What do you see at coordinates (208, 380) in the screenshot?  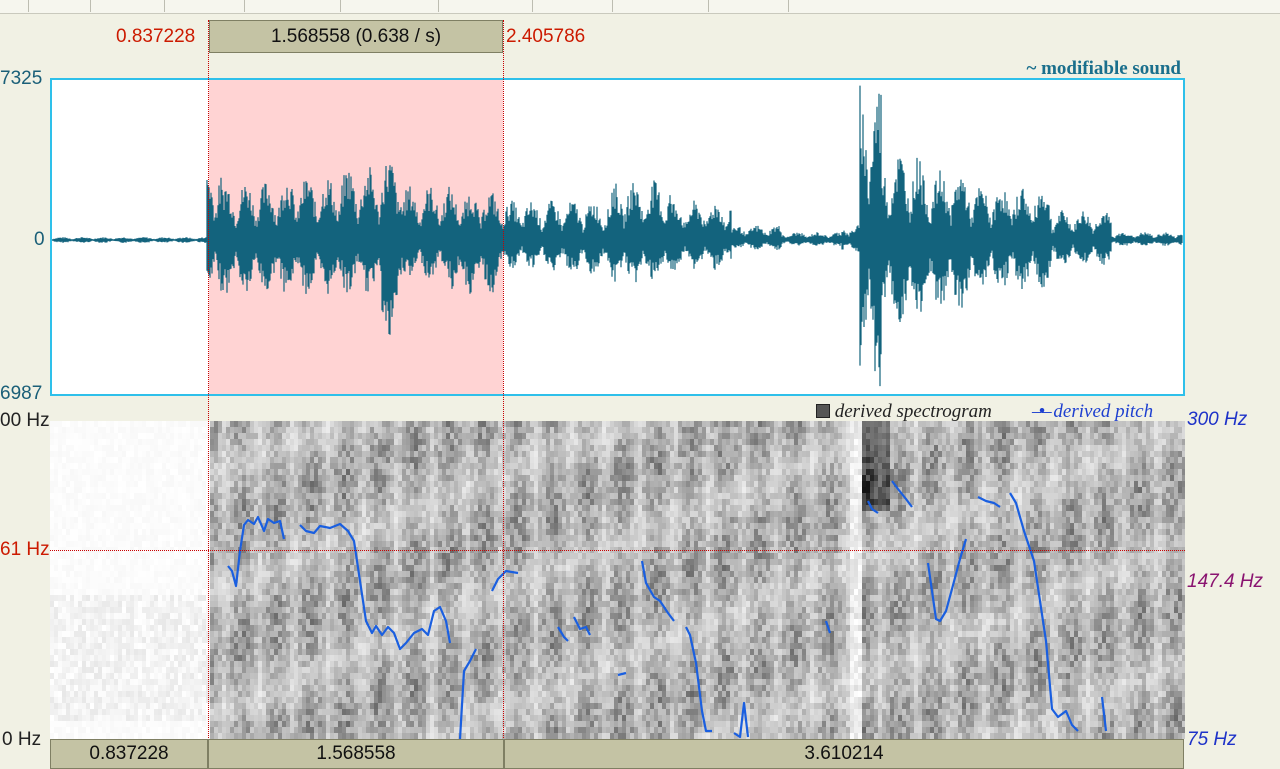 I see `selection-start-line` at bounding box center [208, 380].